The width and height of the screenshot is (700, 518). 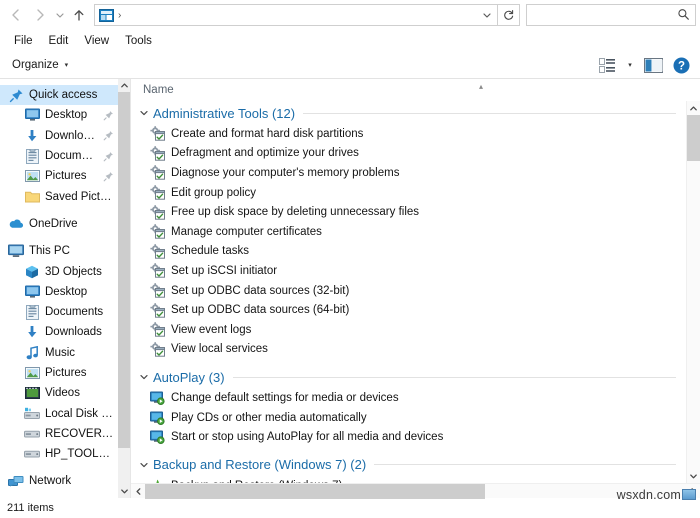 I want to click on content-vertical-scrollbar, so click(x=693, y=292).